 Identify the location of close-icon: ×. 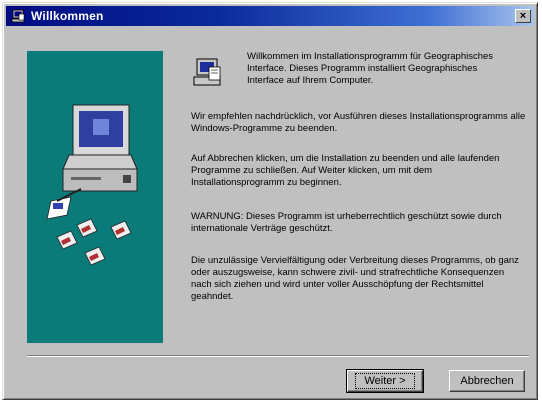
(523, 16).